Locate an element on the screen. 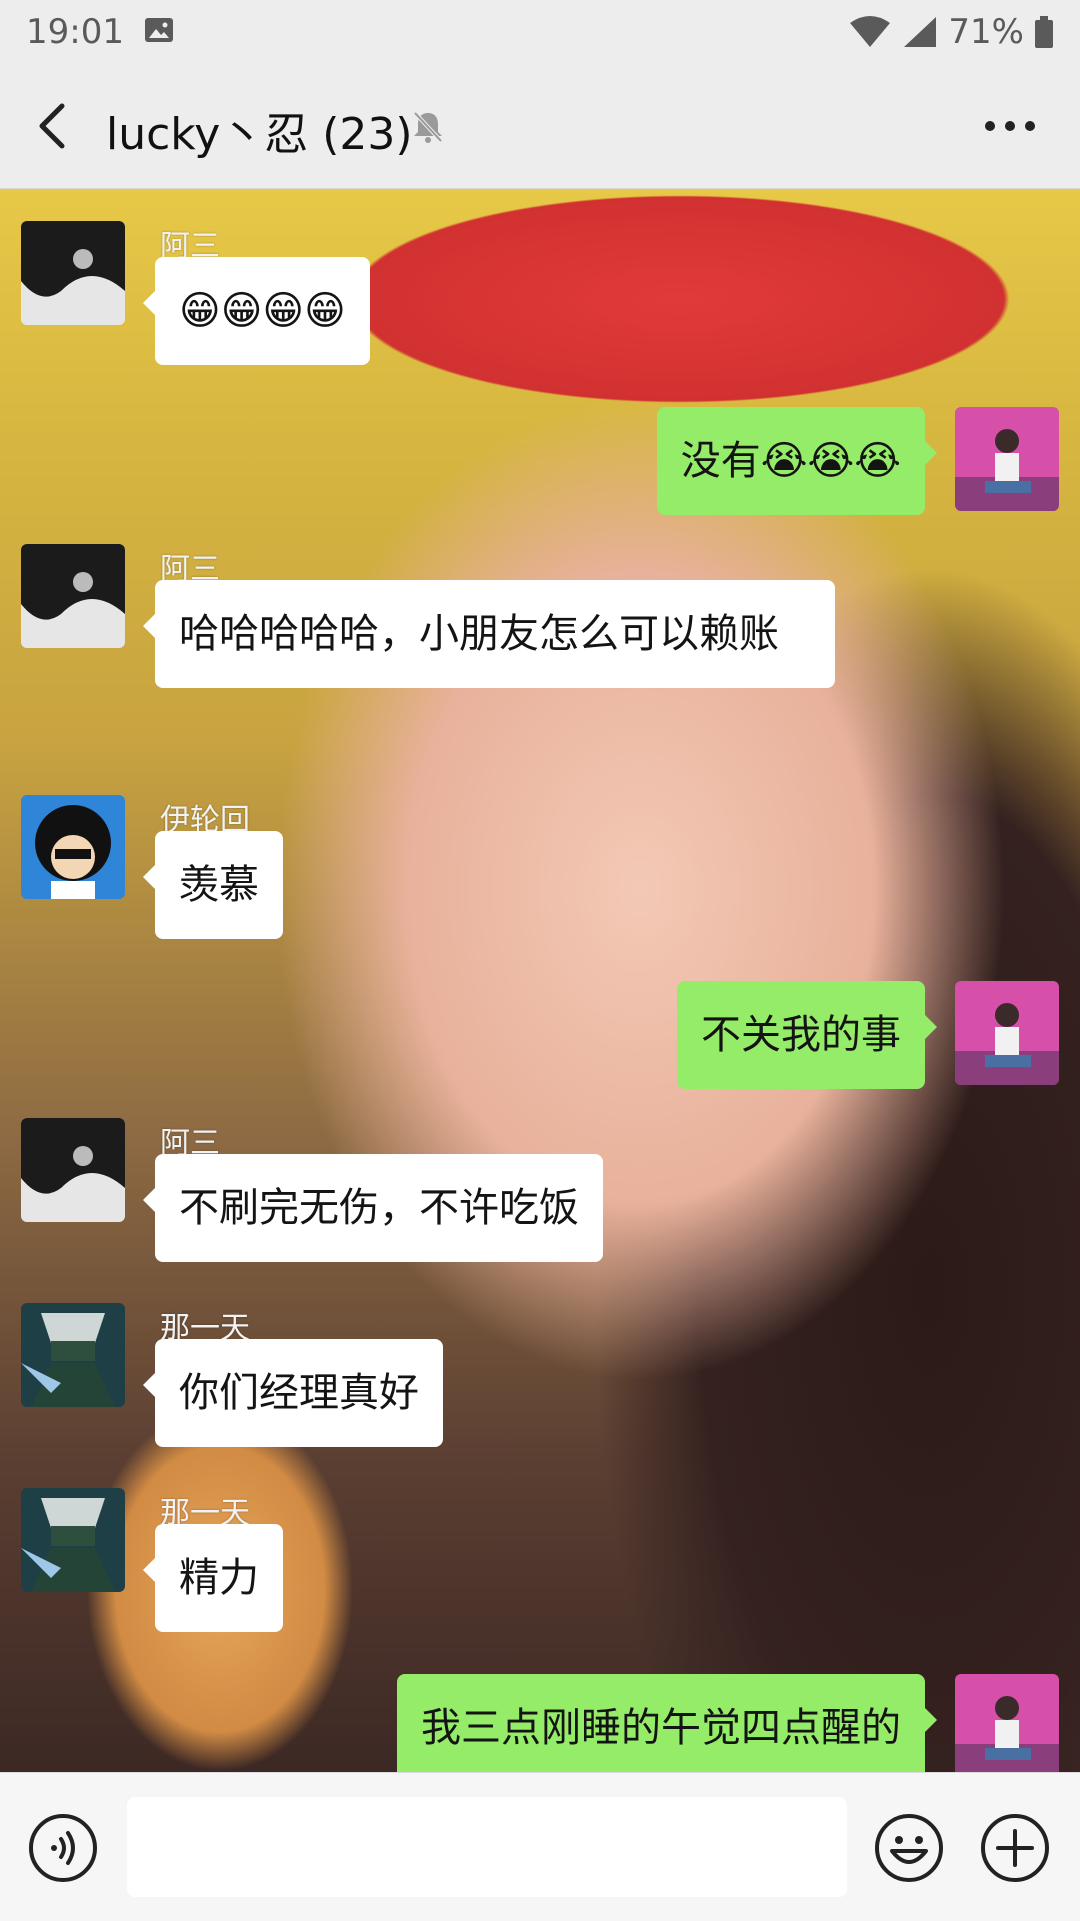 The image size is (1080, 1921). message-row: 阿三 不刷完无伤，不许吃饭 is located at coordinates (540, 1198).